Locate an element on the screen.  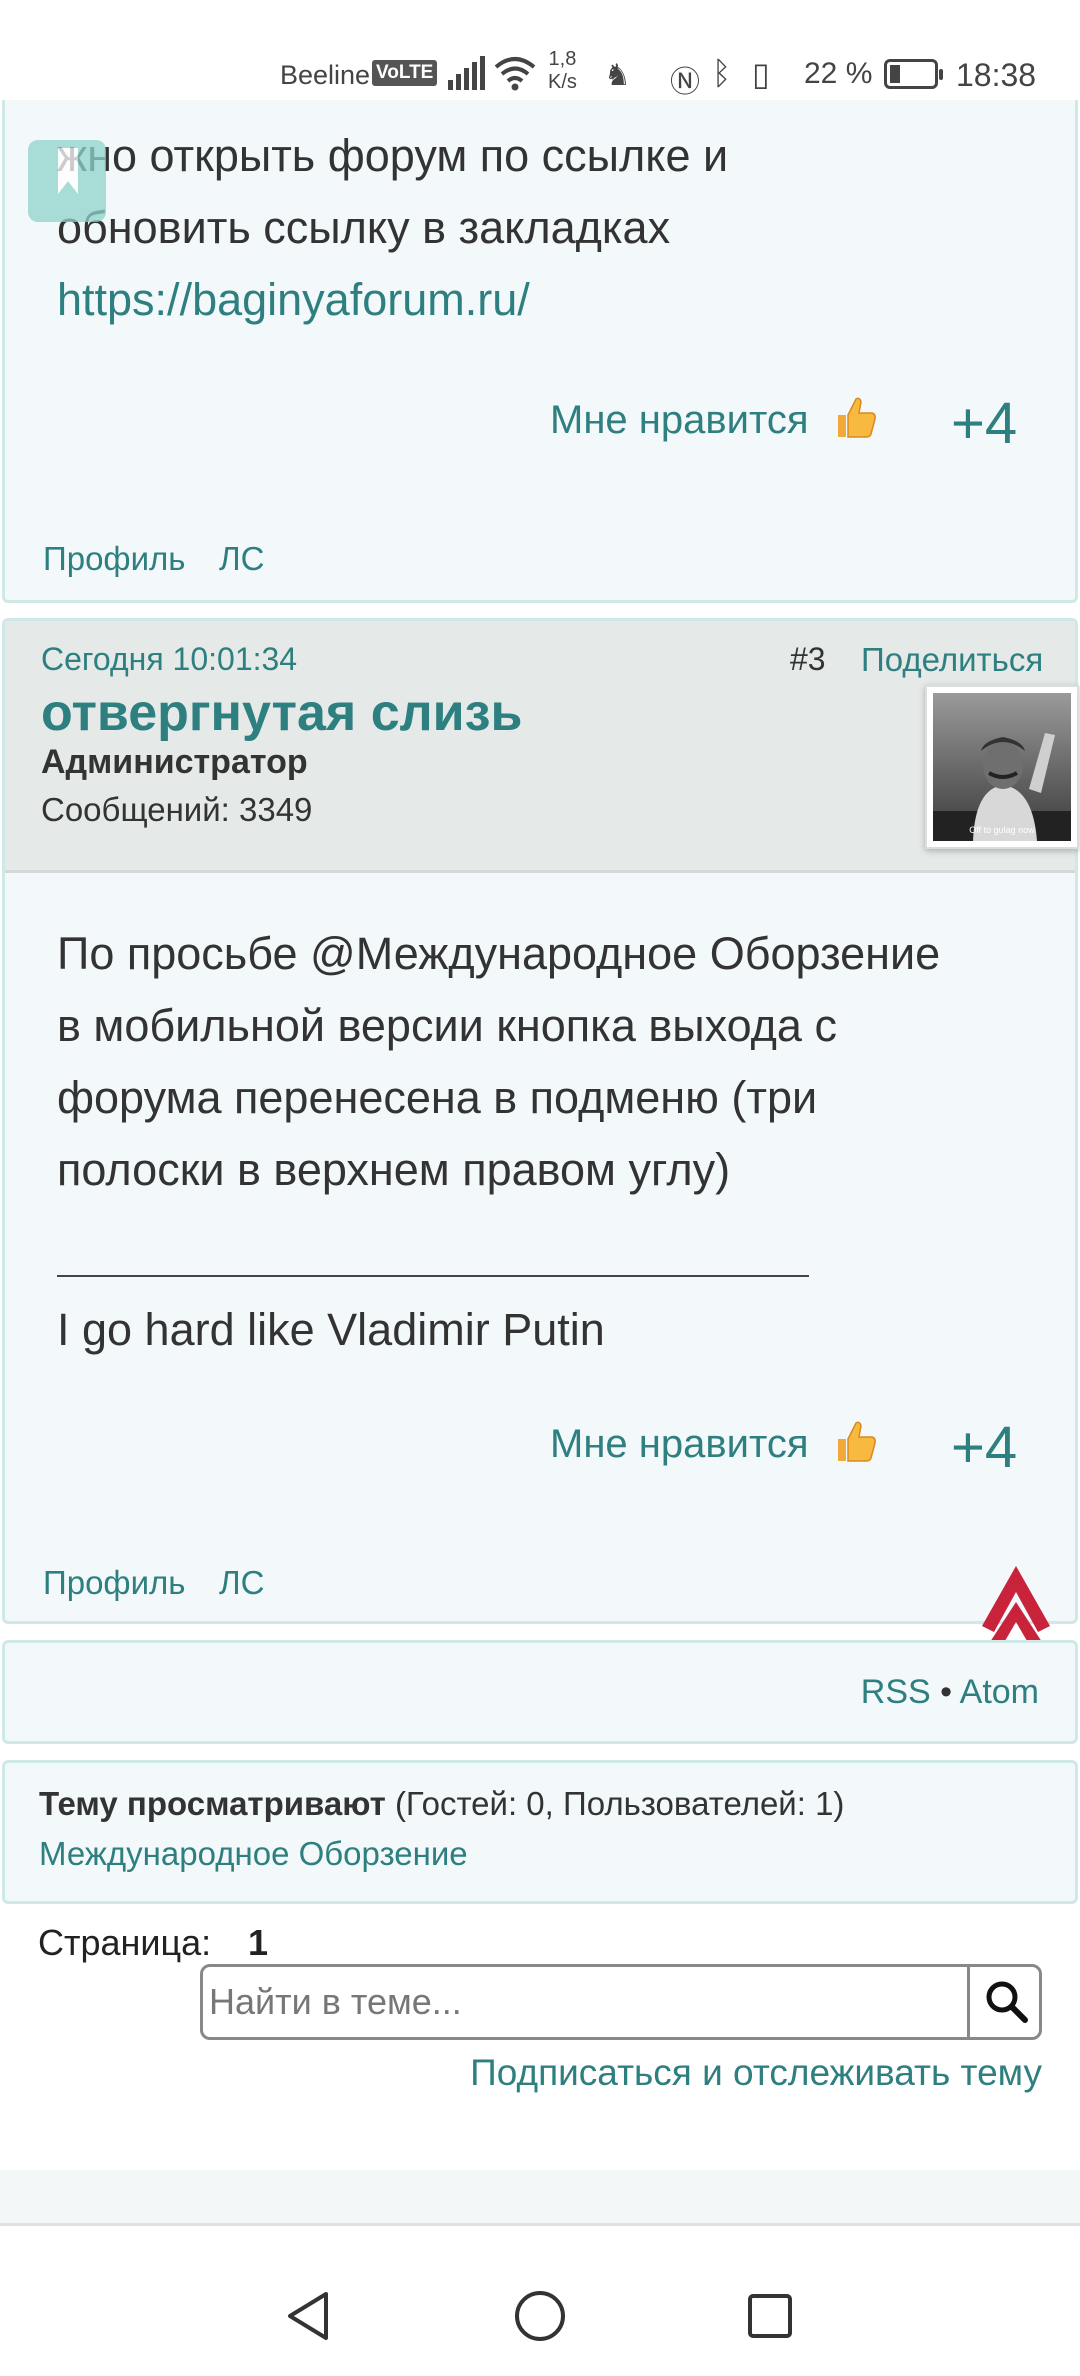
feeds-box: RSS • Atom is located at coordinates (540, 1692).